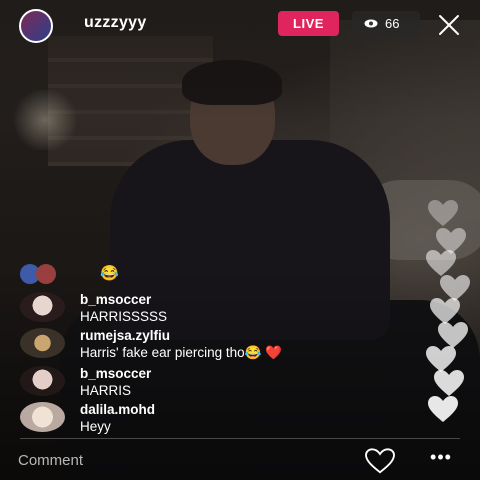  Describe the element at coordinates (36, 26) in the screenshot. I see `host-avatar` at that location.